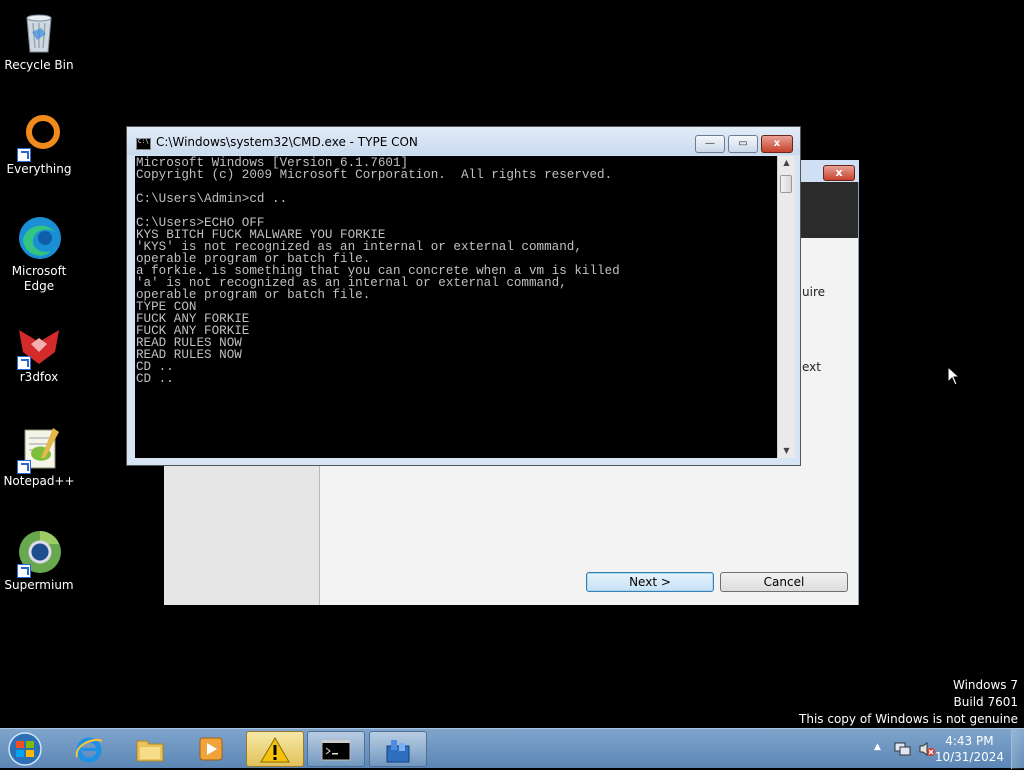 This screenshot has height=770, width=1024. I want to click on clock-date: 10/31/2024, so click(969, 757).